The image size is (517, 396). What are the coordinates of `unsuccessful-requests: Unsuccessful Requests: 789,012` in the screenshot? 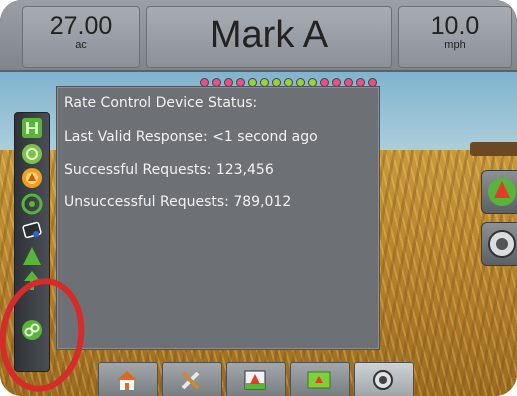 It's located at (178, 202).